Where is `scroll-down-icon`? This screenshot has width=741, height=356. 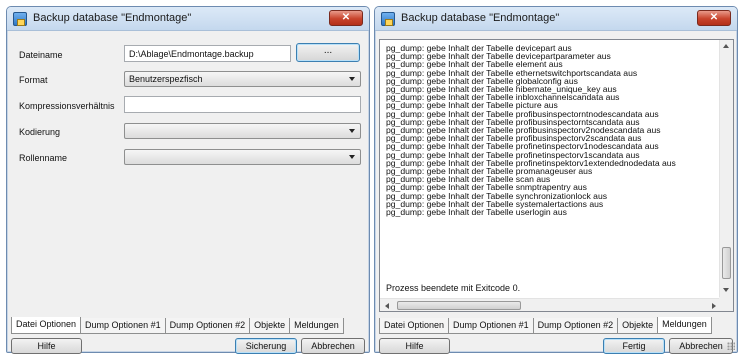 scroll-down-icon is located at coordinates (726, 290).